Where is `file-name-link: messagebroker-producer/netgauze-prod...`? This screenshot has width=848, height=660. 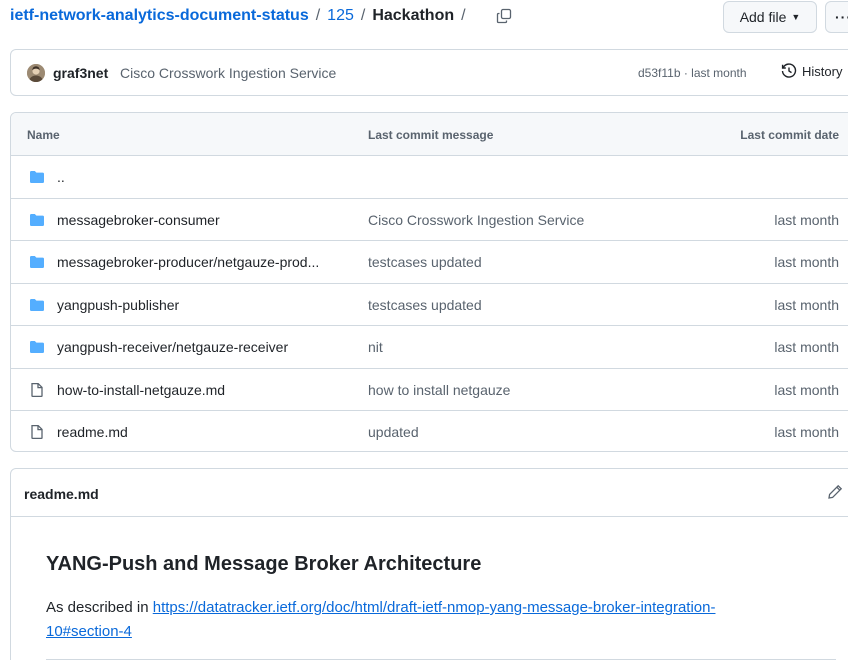
file-name-link: messagebroker-producer/netgauze-prod... is located at coordinates (188, 262).